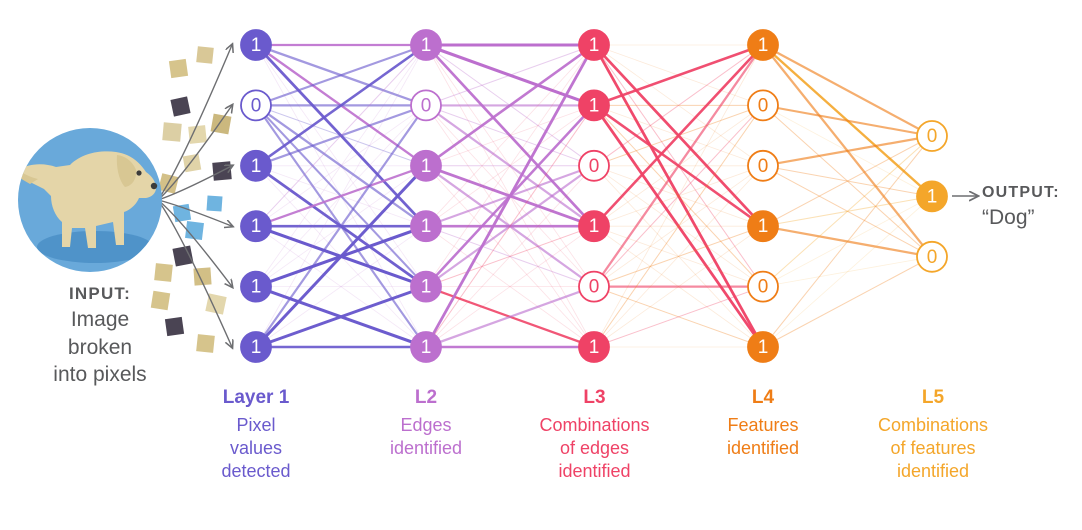 This screenshot has width=1082, height=530. I want to click on layer-label-layer-1: Layer 1 Pixel values detected, so click(256, 435).